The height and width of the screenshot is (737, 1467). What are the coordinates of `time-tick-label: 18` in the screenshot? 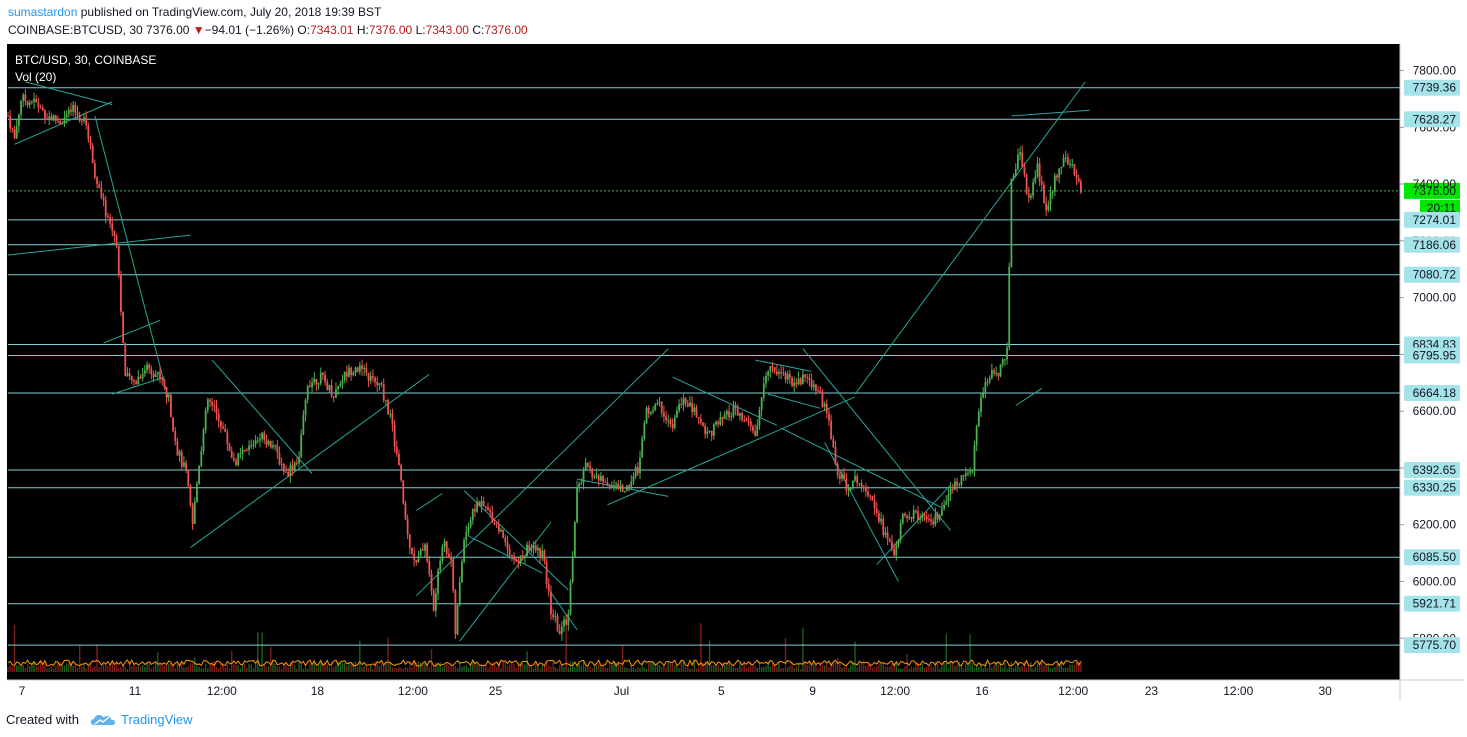 It's located at (318, 691).